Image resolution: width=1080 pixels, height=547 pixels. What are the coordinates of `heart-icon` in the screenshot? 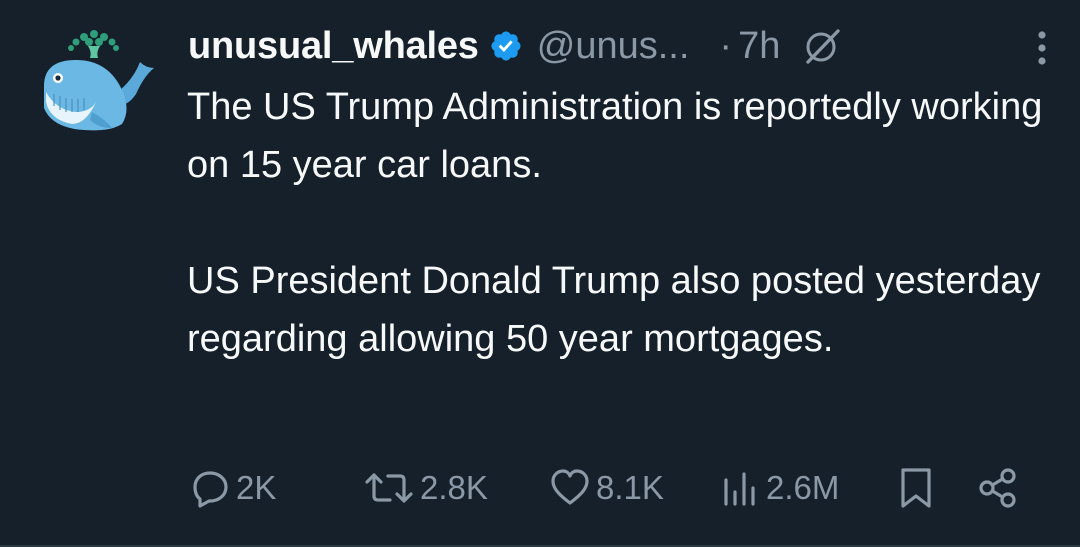 It's located at (570, 487).